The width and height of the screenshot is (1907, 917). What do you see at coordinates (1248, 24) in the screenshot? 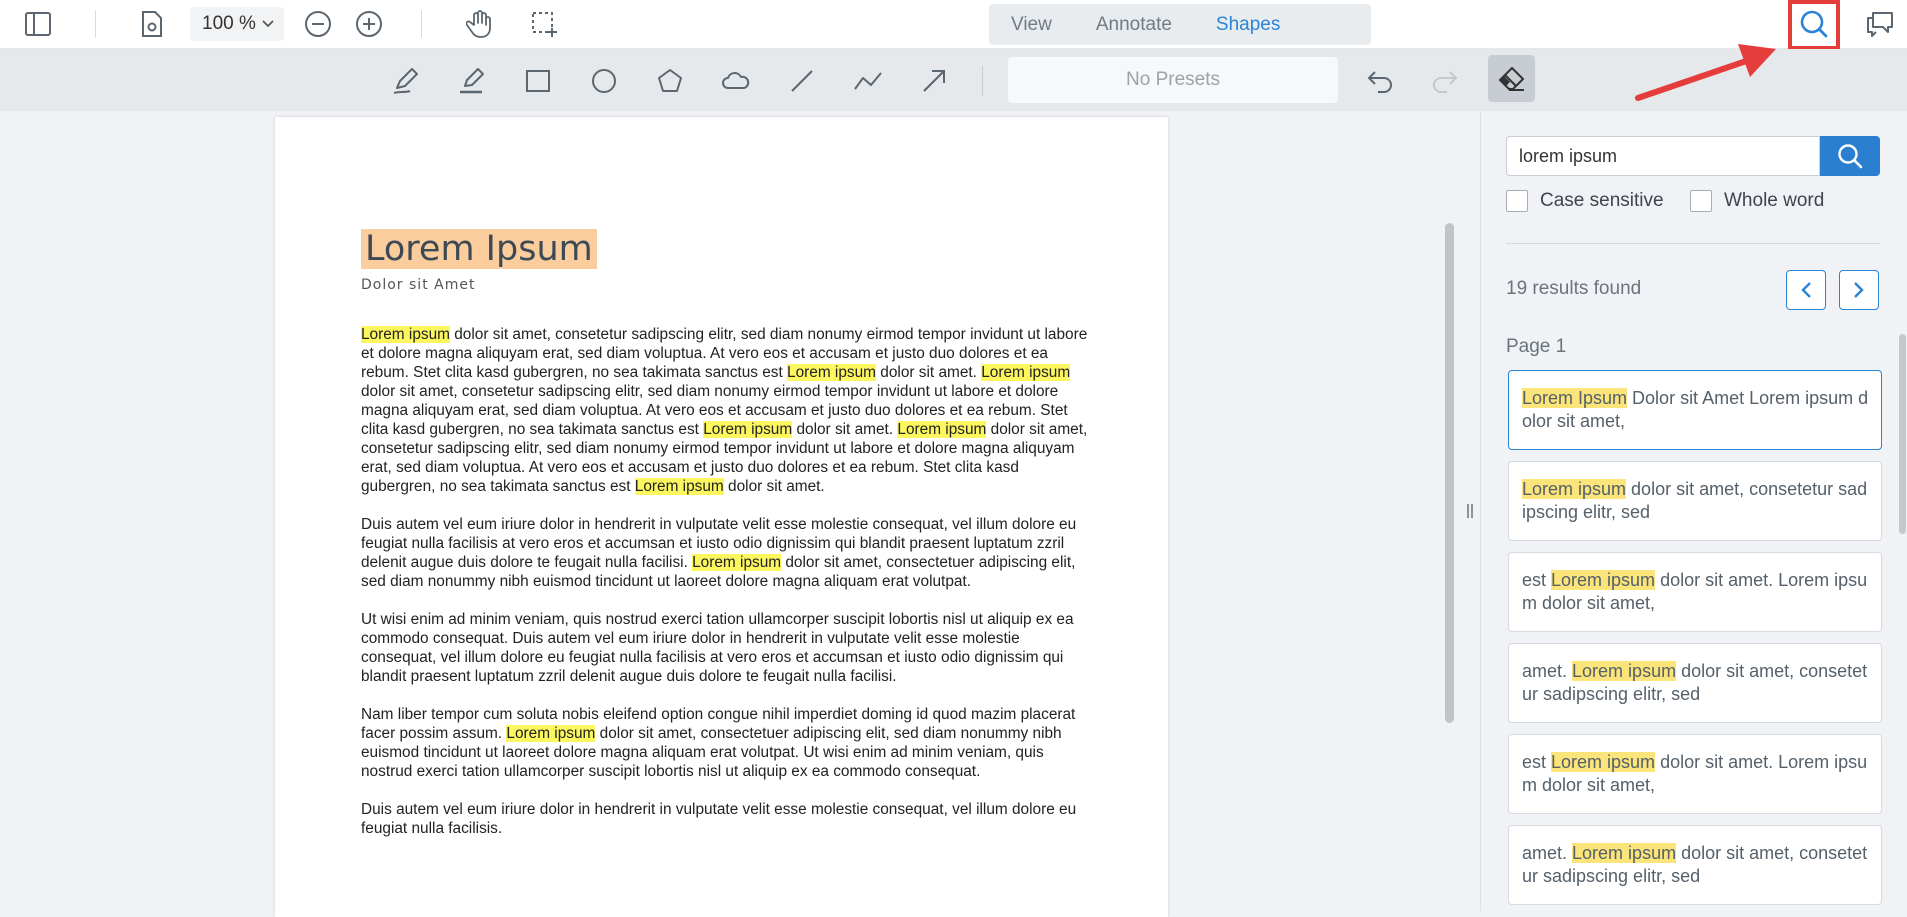
I see `tab-shapes: Shapes` at bounding box center [1248, 24].